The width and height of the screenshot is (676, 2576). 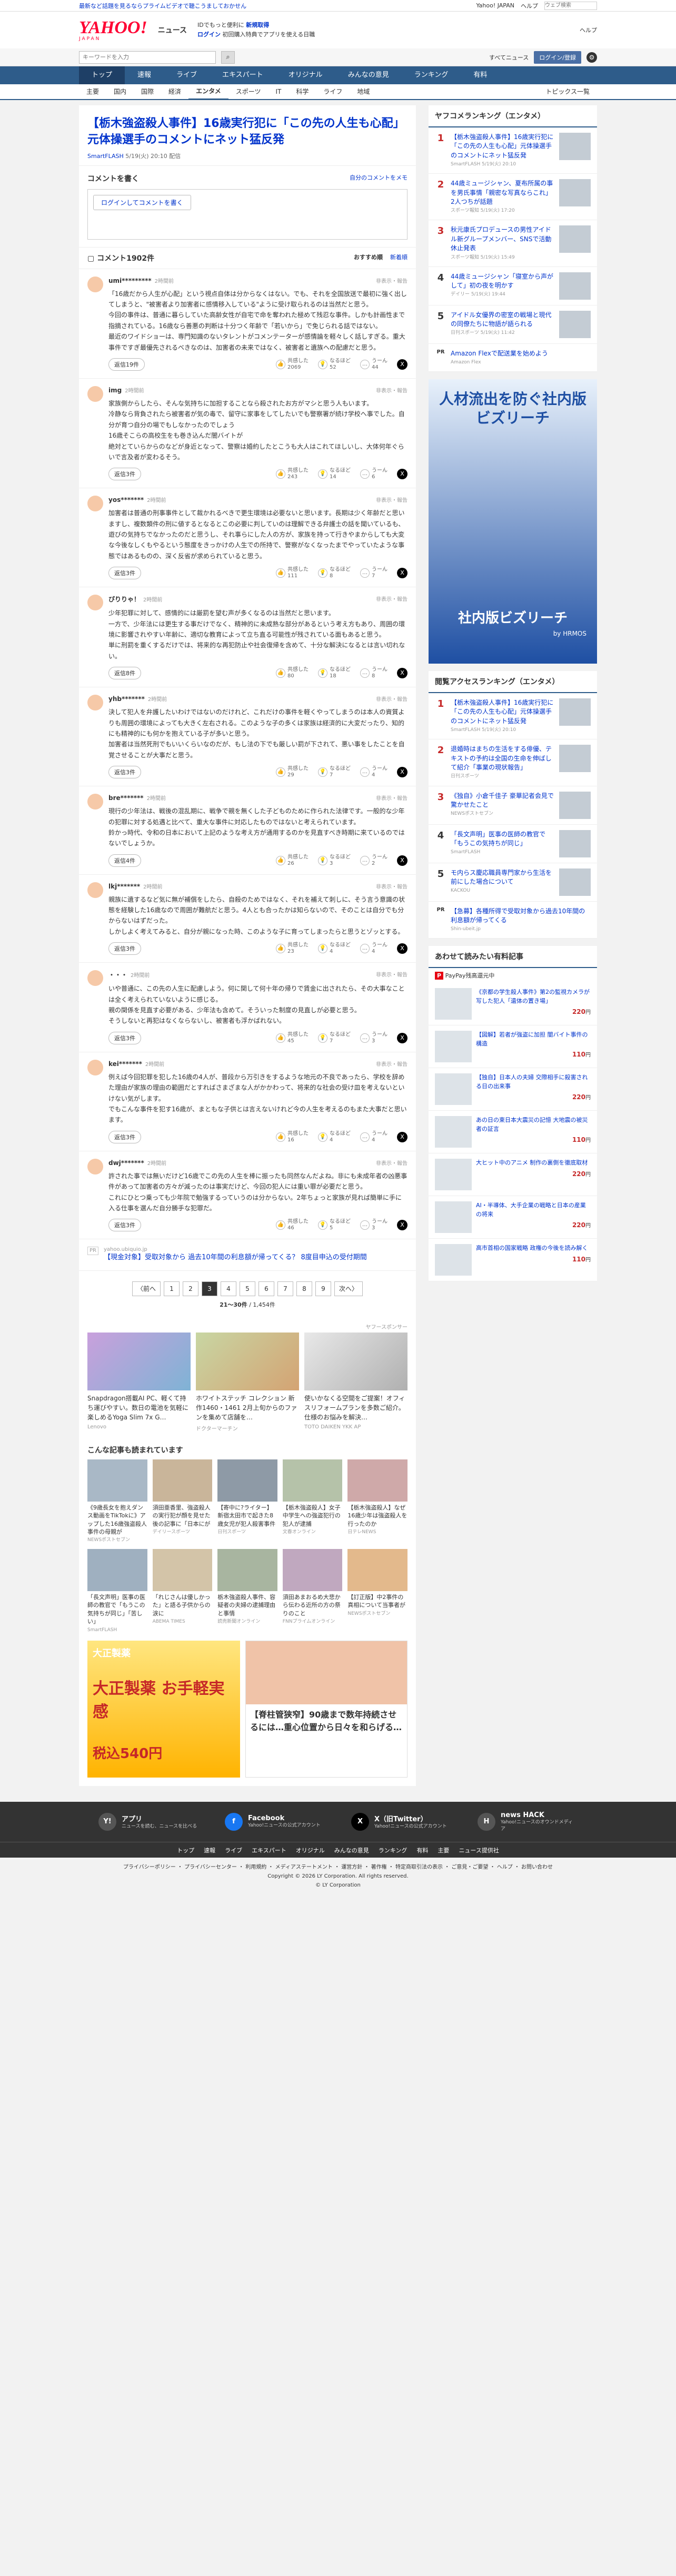 I want to click on ranking-pr: PR Amazon Flexで配送業を始めよう Amazon Flex, so click(x=513, y=358).